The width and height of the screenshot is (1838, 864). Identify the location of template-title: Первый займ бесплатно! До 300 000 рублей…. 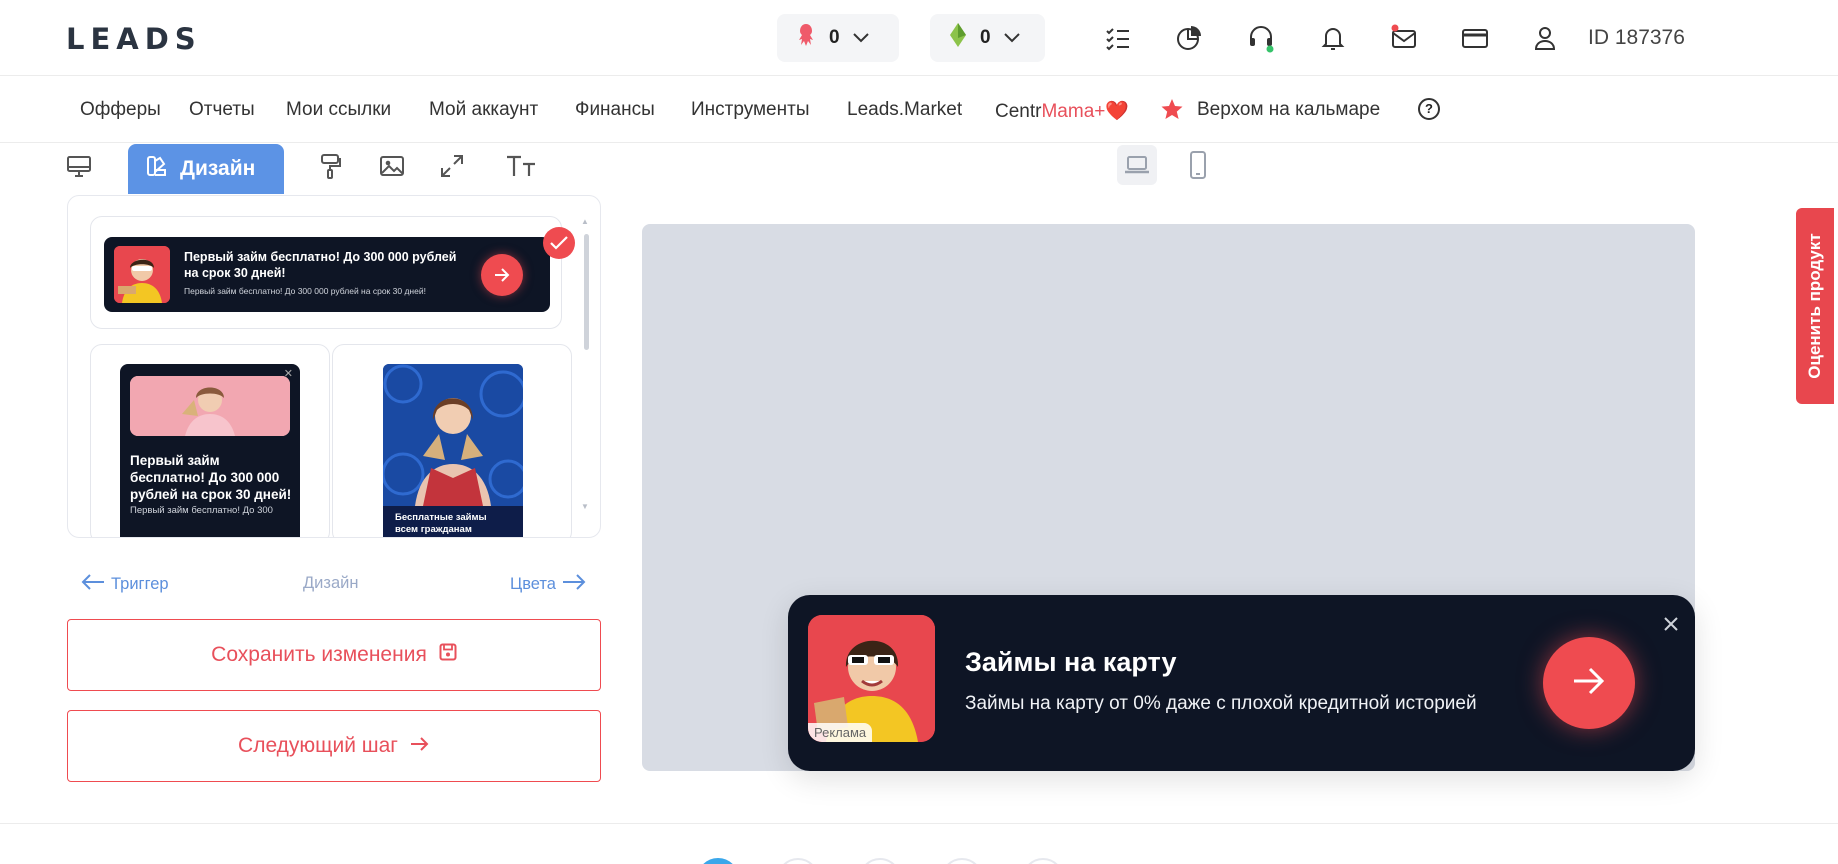
(320, 265).